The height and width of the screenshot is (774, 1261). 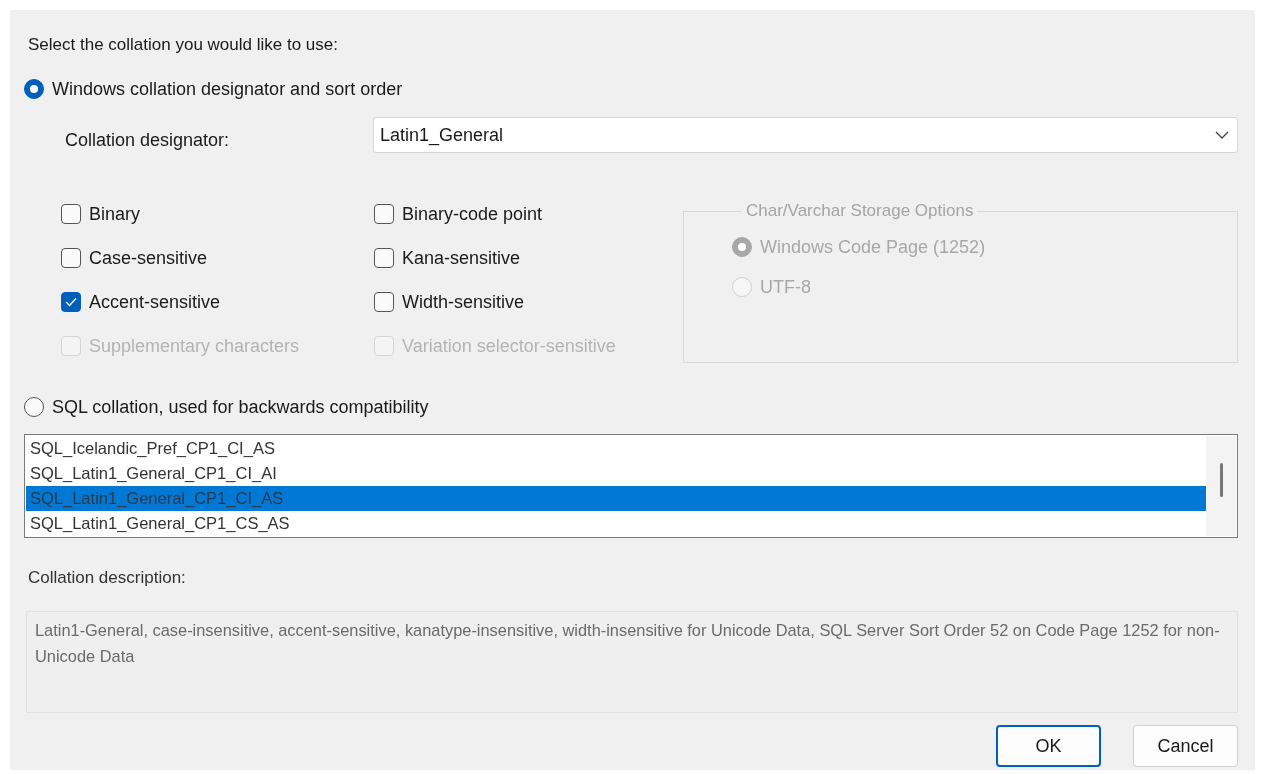 I want to click on collation-list: SQL_Icelandic_Pref_CP1_CI_AS SQL_Latin1_General_CP1_CI_AI SQL_Latin1_General_CP1_CI_AS SQL_Latin1_General_CP1_CS_AS, so click(x=631, y=486).